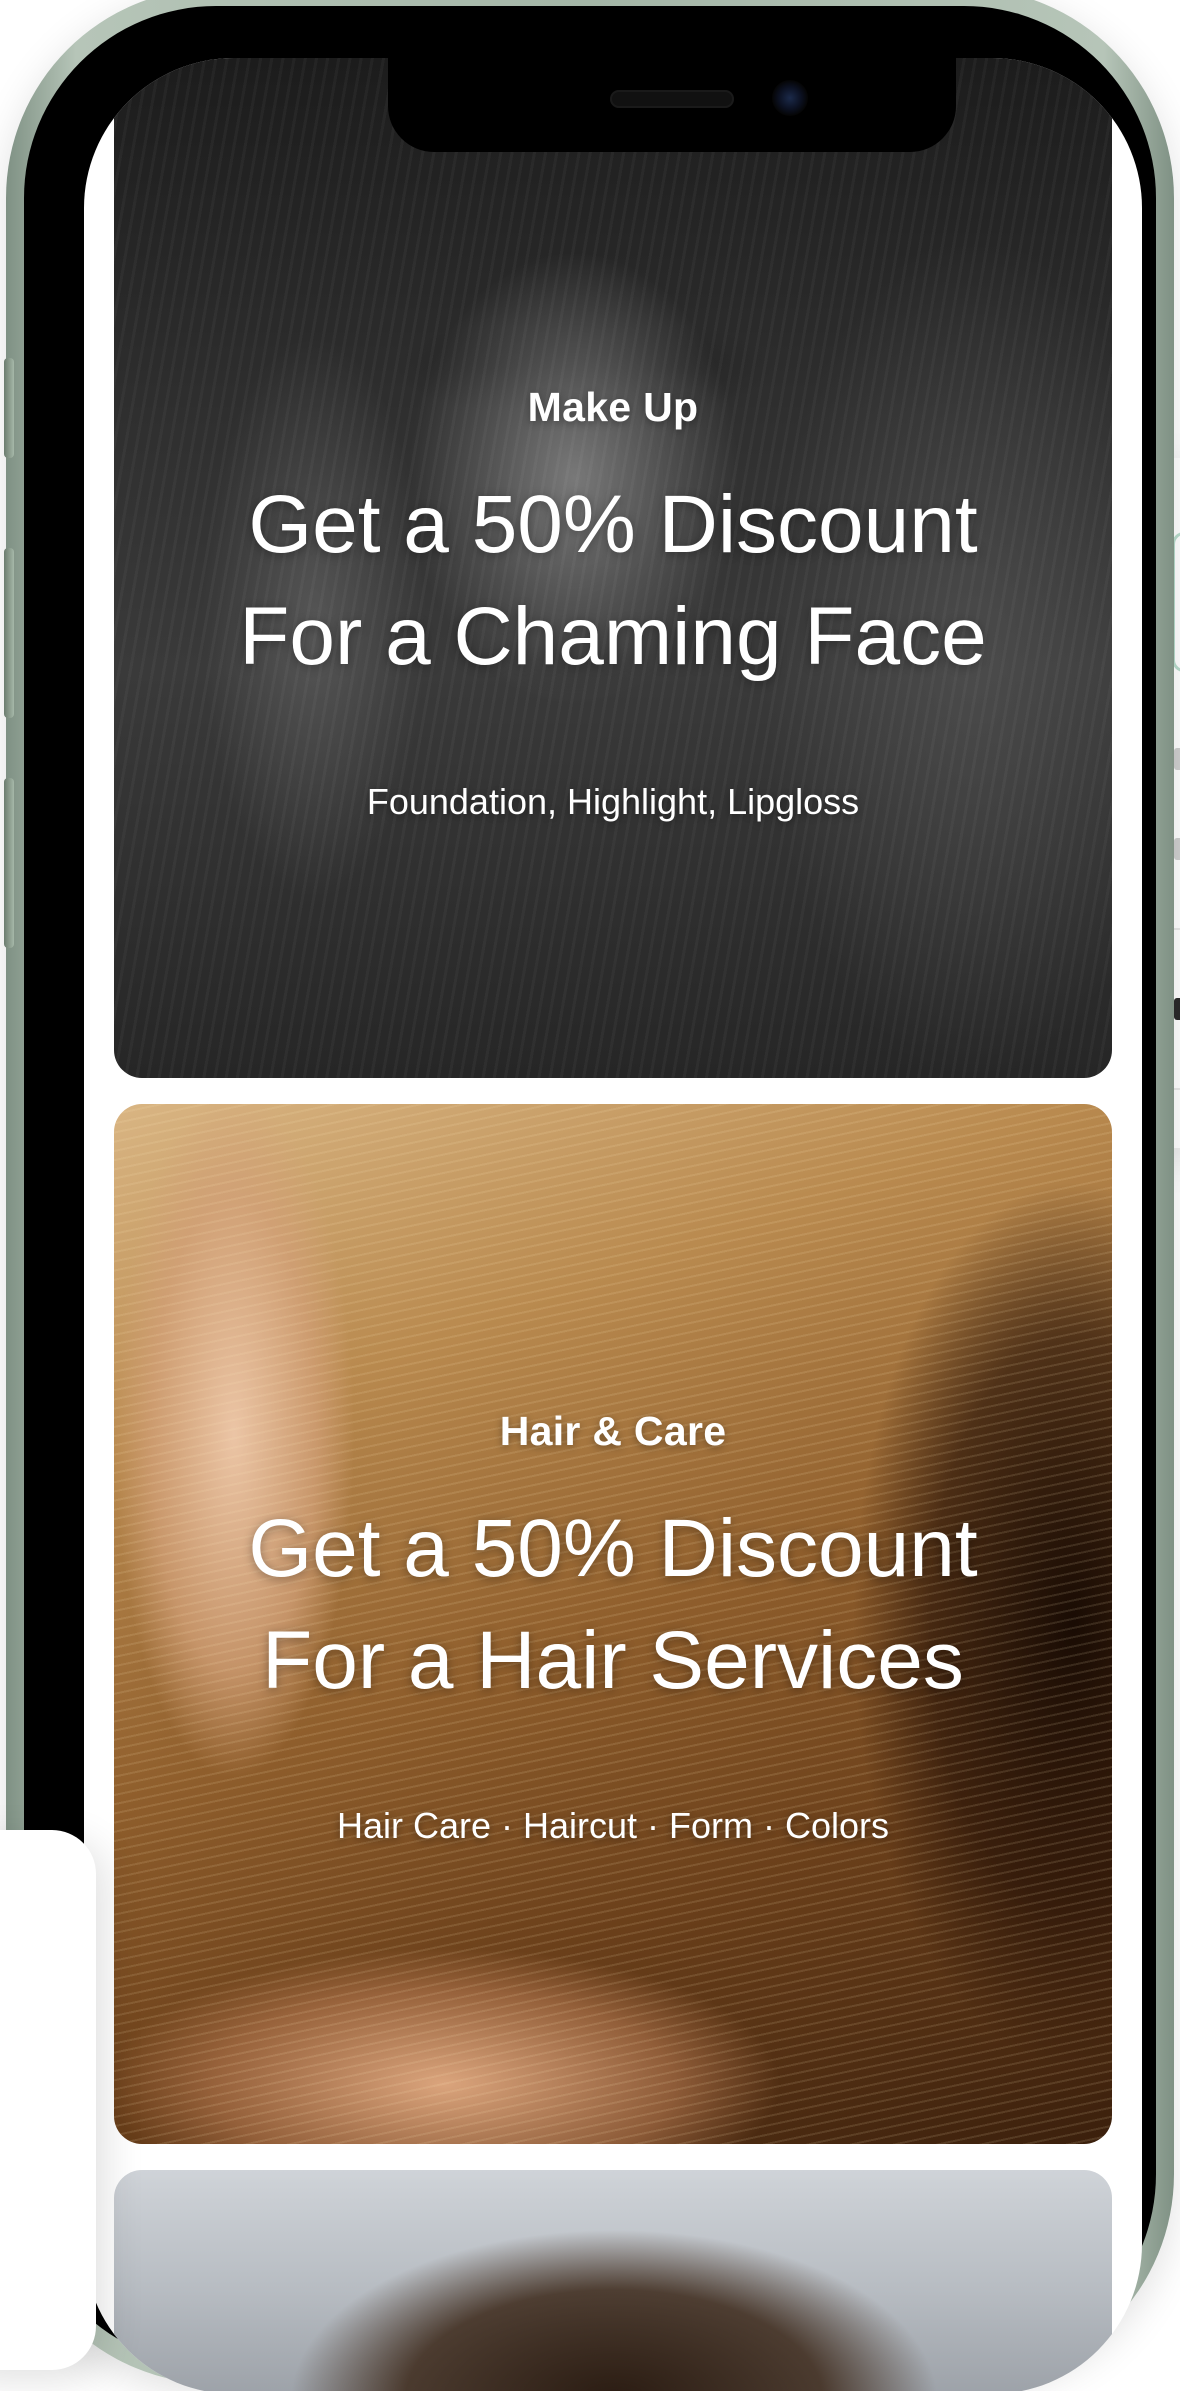 Image resolution: width=1180 pixels, height=2391 pixels. I want to click on promo-category: Make Up, so click(613, 407).